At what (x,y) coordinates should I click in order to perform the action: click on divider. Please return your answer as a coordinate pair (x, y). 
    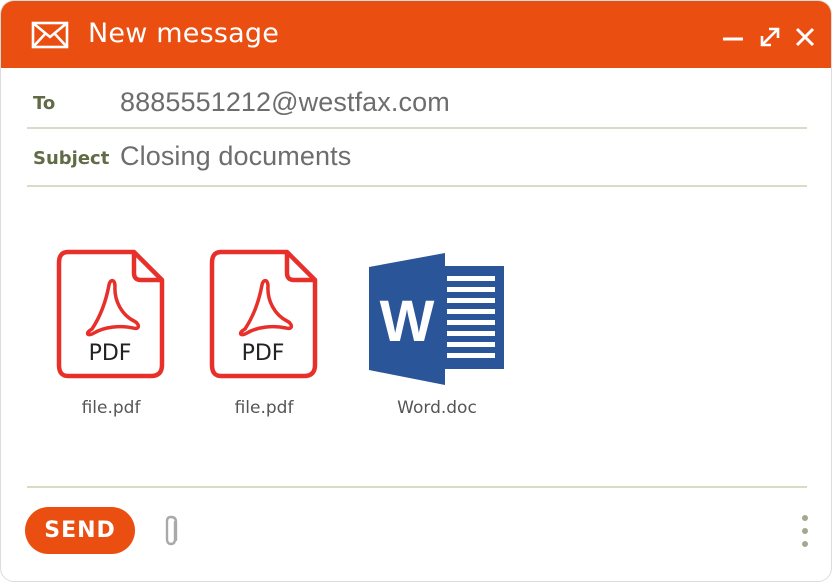
    Looking at the image, I should click on (417, 487).